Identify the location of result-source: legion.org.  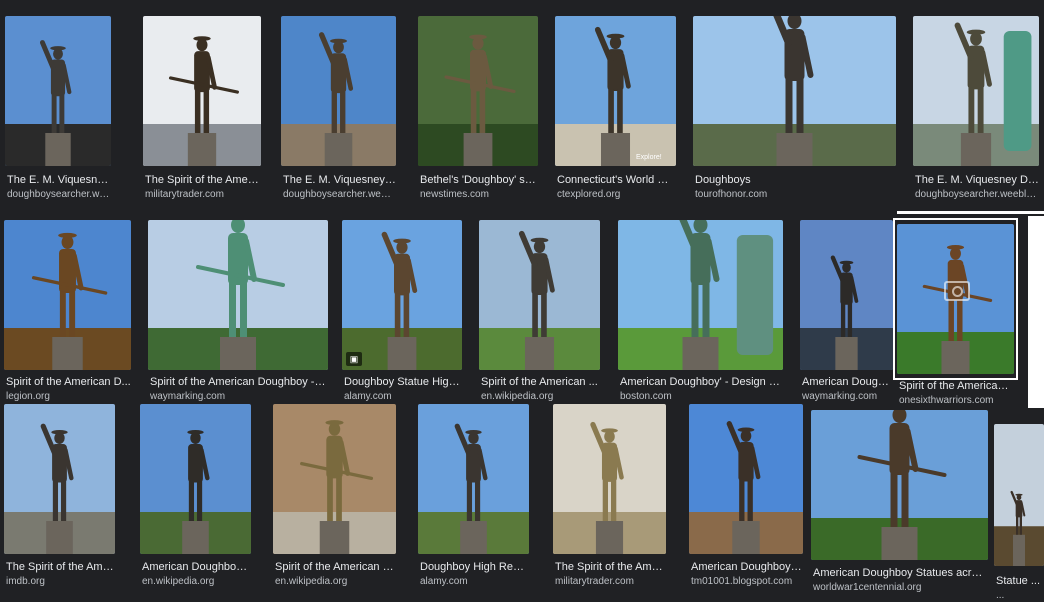
(68, 397).